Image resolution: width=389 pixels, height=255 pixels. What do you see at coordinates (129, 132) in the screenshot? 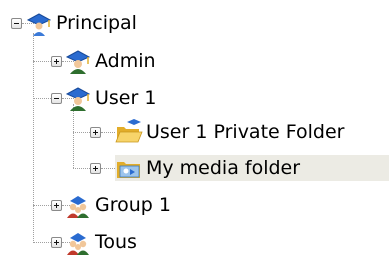
I see `open-folder-icon` at bounding box center [129, 132].